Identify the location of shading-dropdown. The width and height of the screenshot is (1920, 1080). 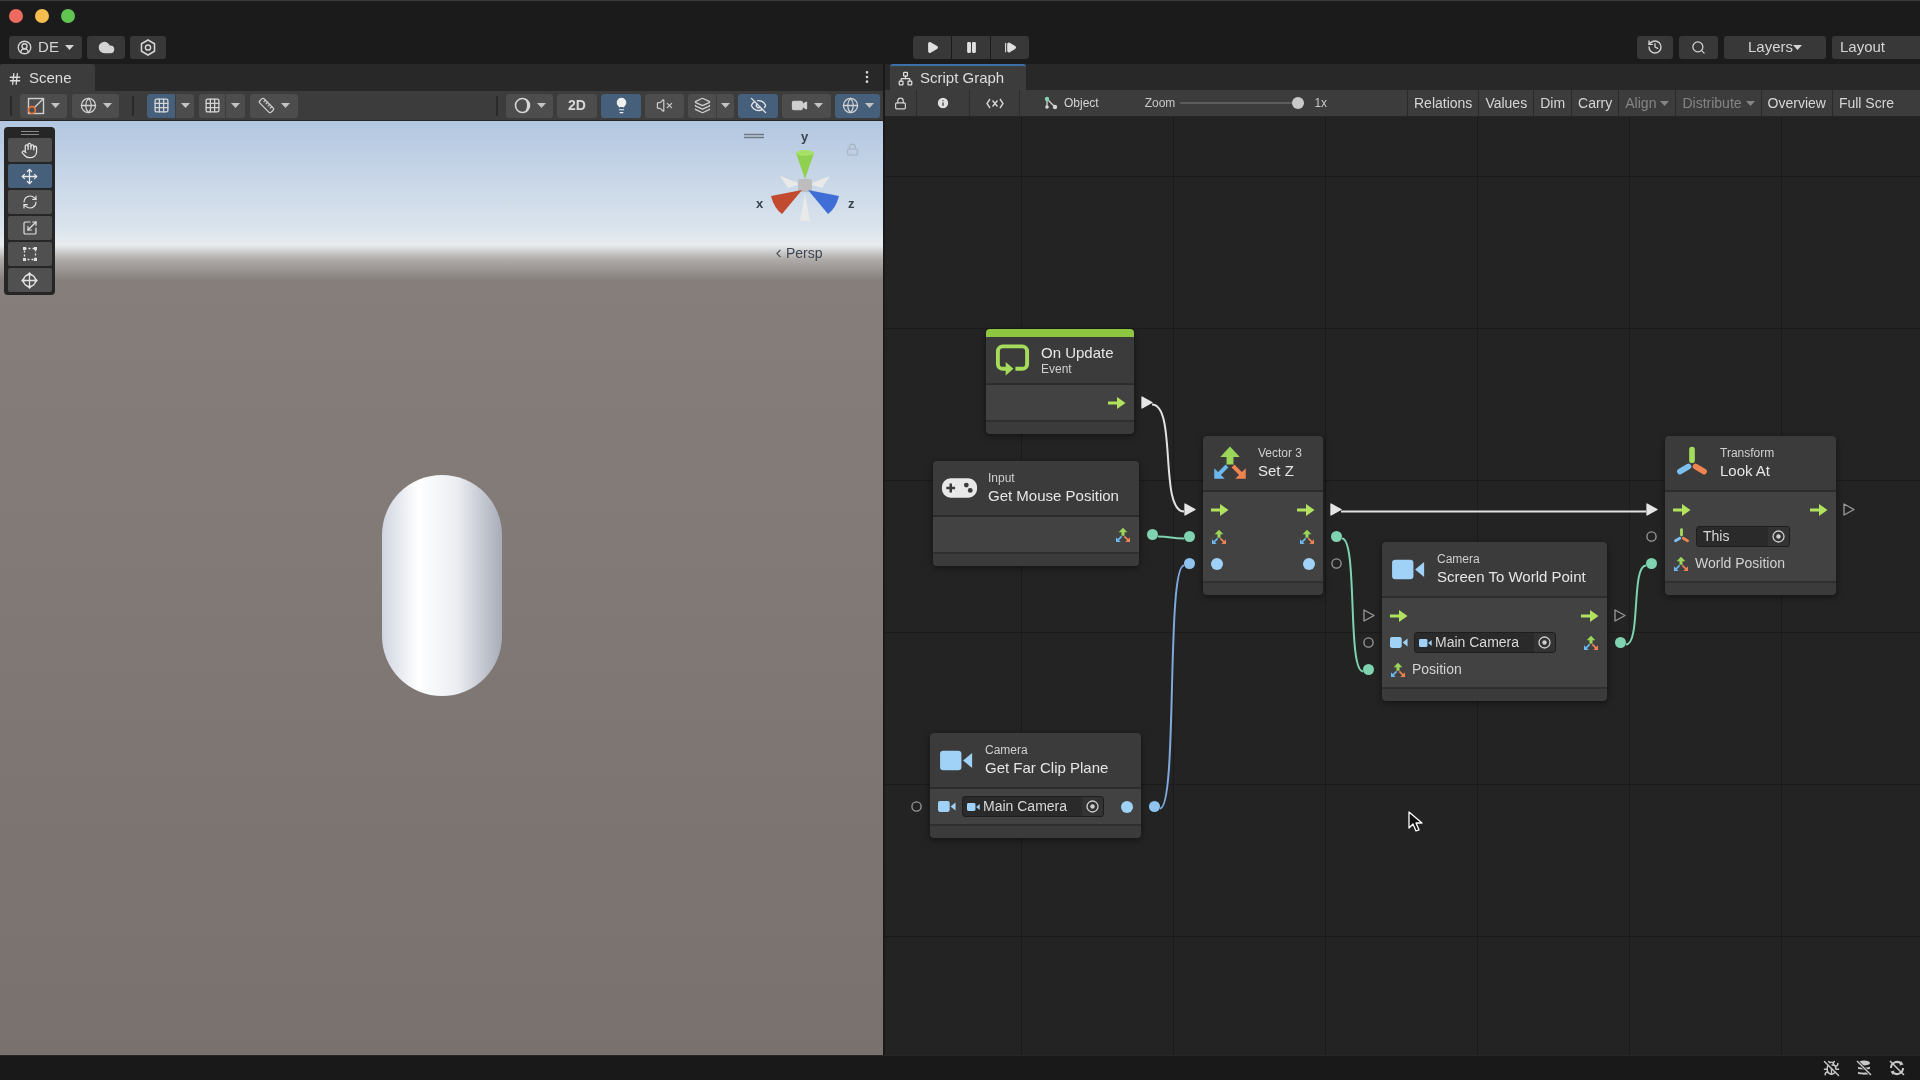
(529, 105).